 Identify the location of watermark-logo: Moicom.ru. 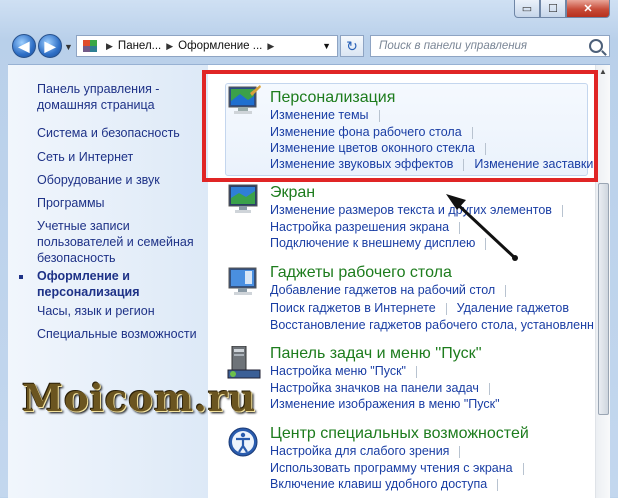
(139, 398).